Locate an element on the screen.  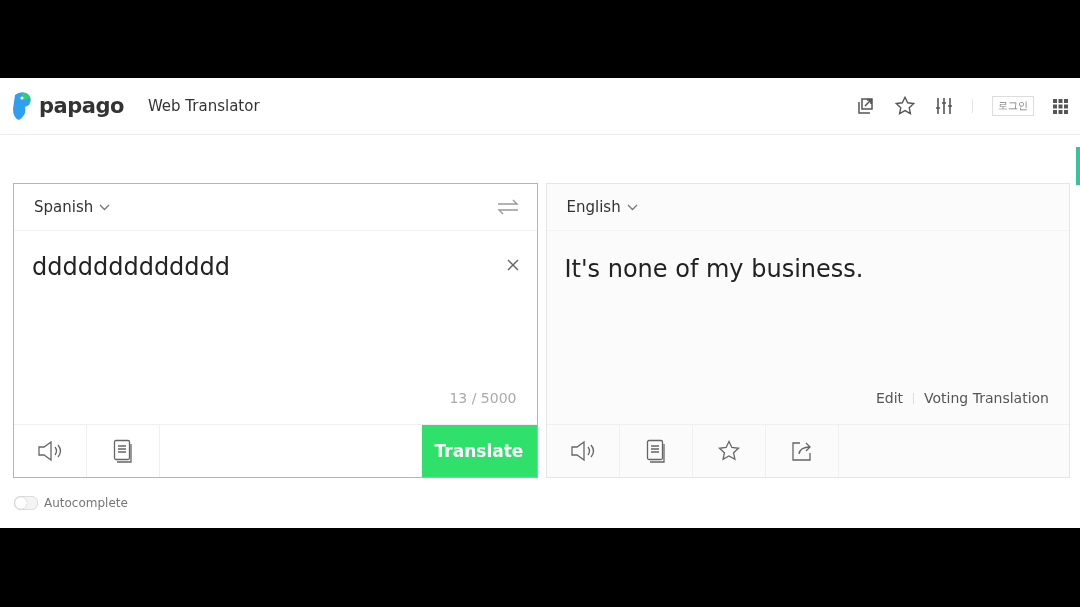
login-button: 로그인 is located at coordinates (1013, 106).